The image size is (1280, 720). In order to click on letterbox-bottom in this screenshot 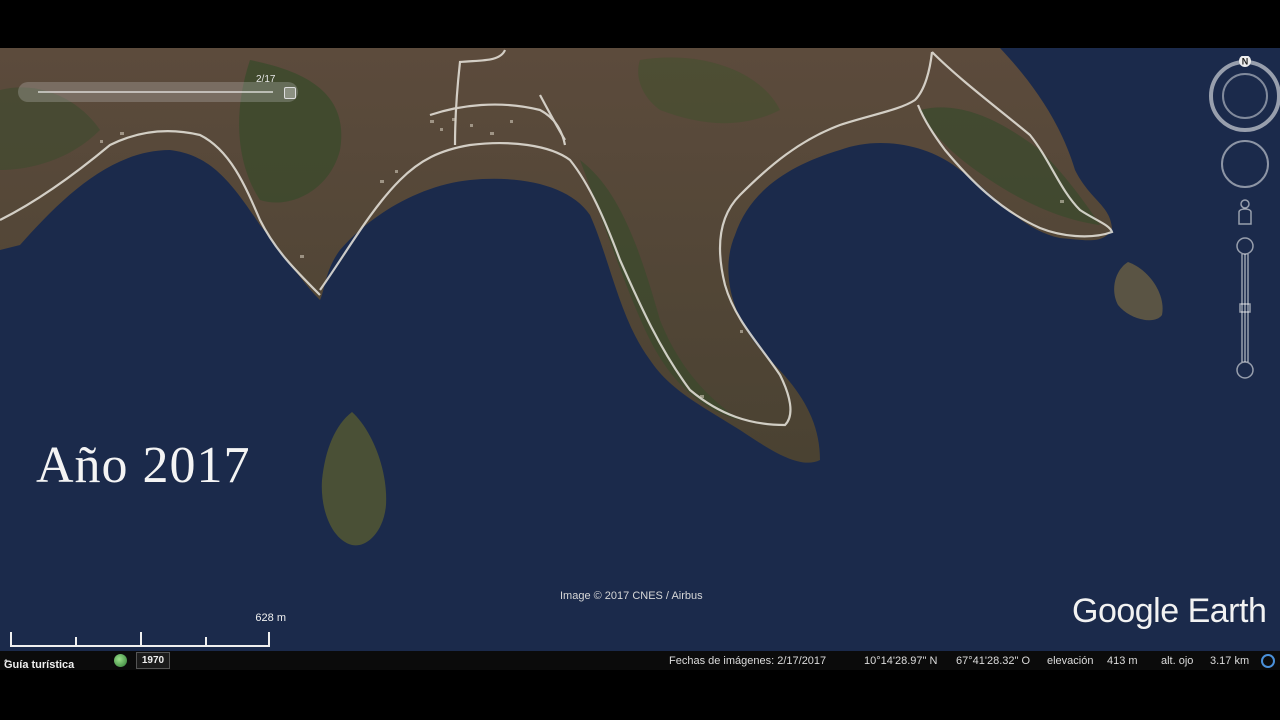, I will do `click(640, 695)`.